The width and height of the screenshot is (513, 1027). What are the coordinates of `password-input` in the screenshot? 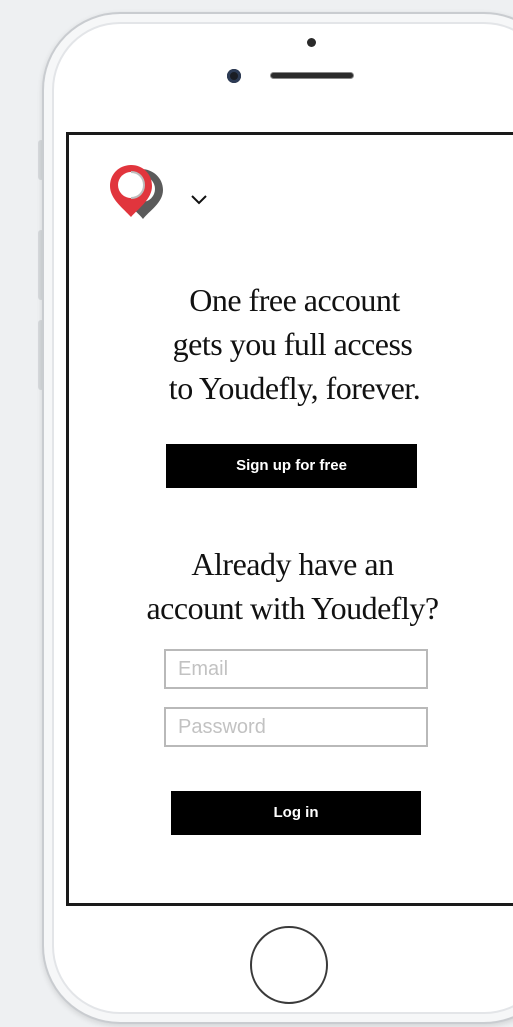 It's located at (296, 727).